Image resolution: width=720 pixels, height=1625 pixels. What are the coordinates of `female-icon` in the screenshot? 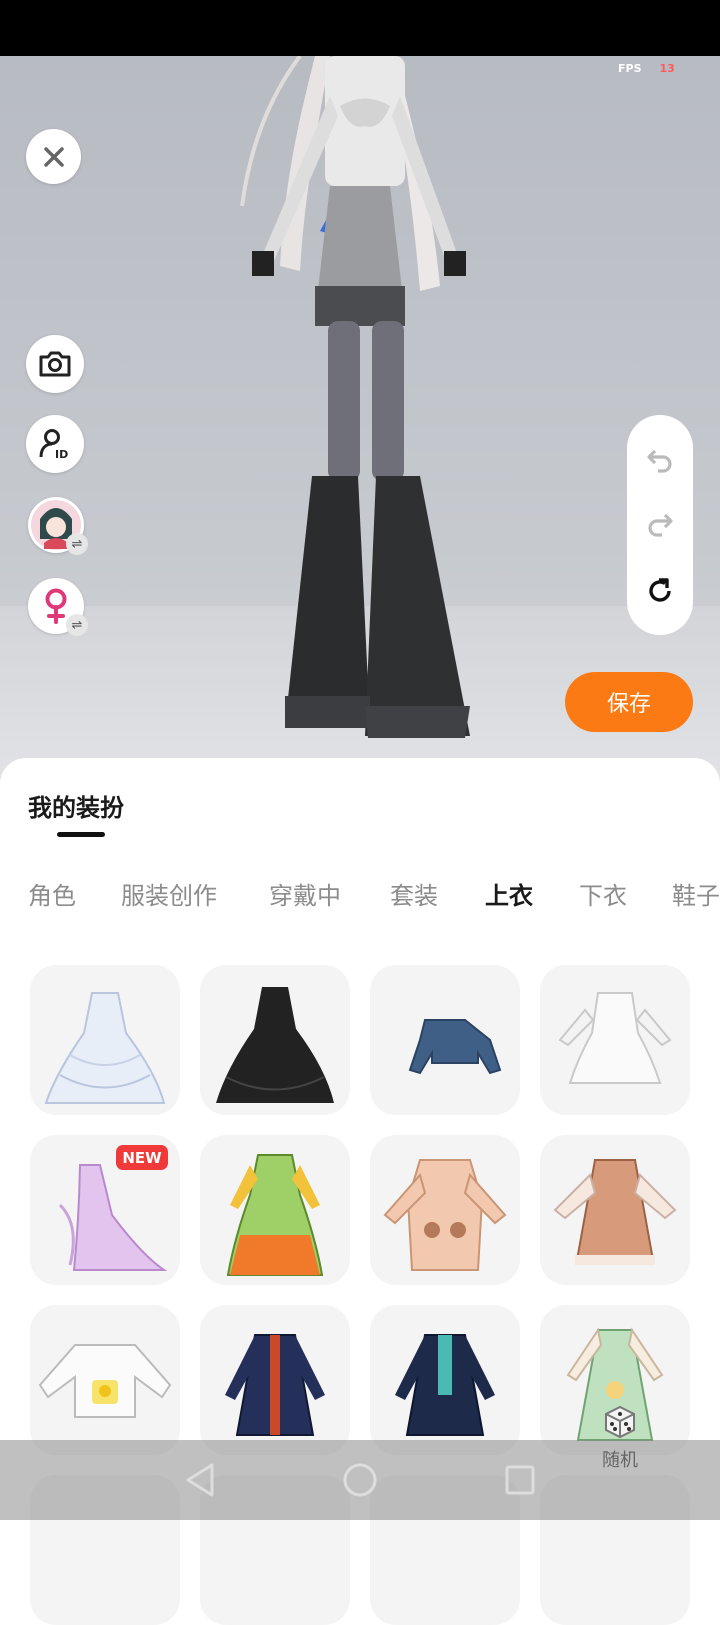 It's located at (56, 606).